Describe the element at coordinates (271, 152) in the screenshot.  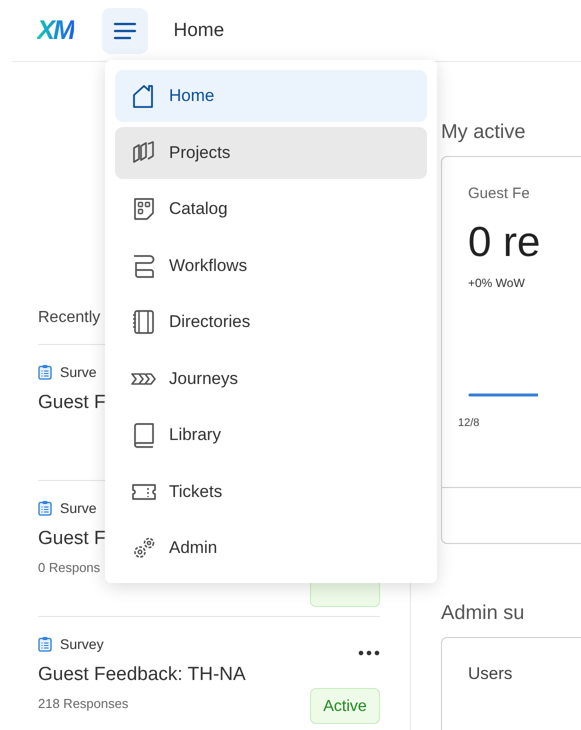
I see `menu-item: Projects` at that location.